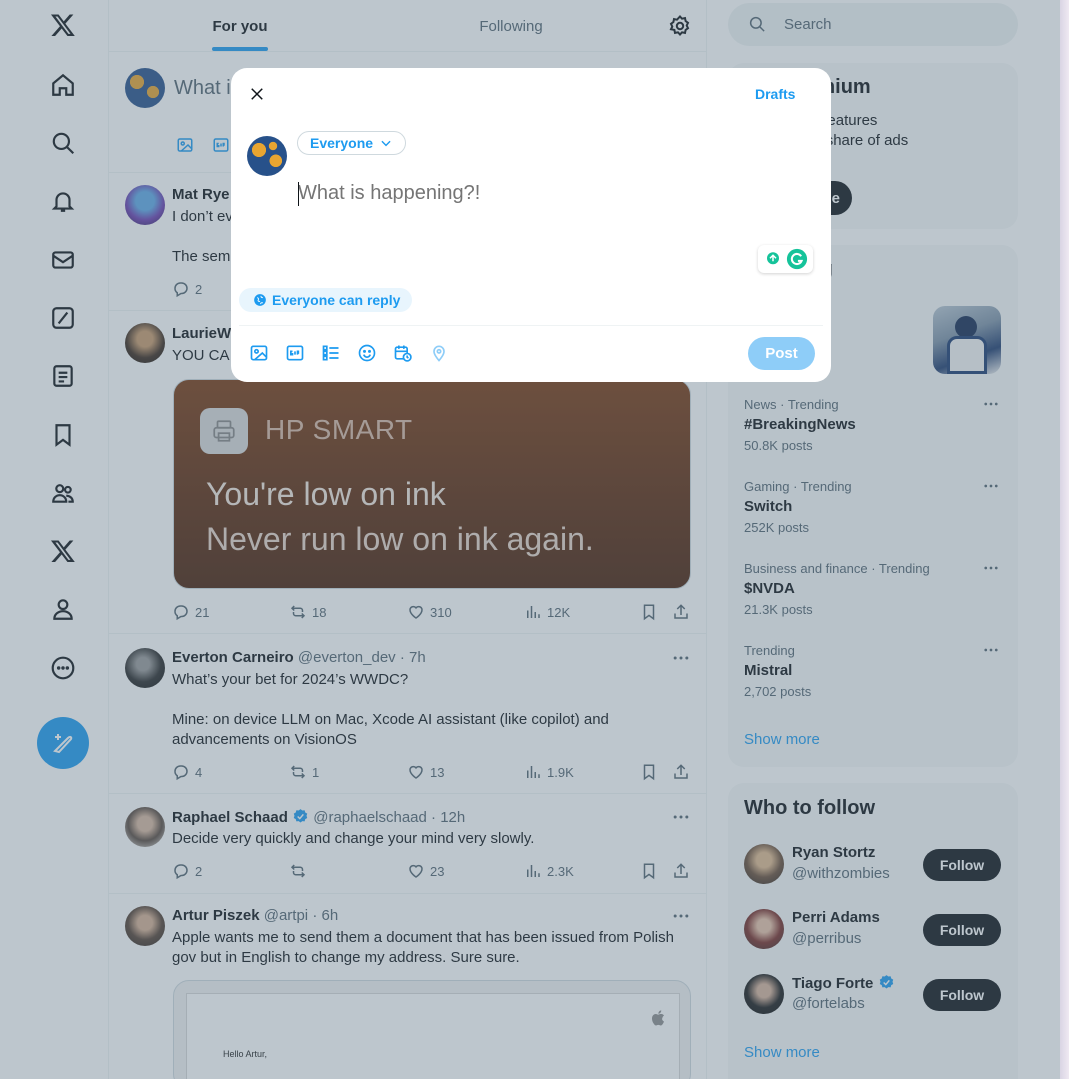 The image size is (1069, 1079). I want to click on grammarly-icon, so click(796, 259).